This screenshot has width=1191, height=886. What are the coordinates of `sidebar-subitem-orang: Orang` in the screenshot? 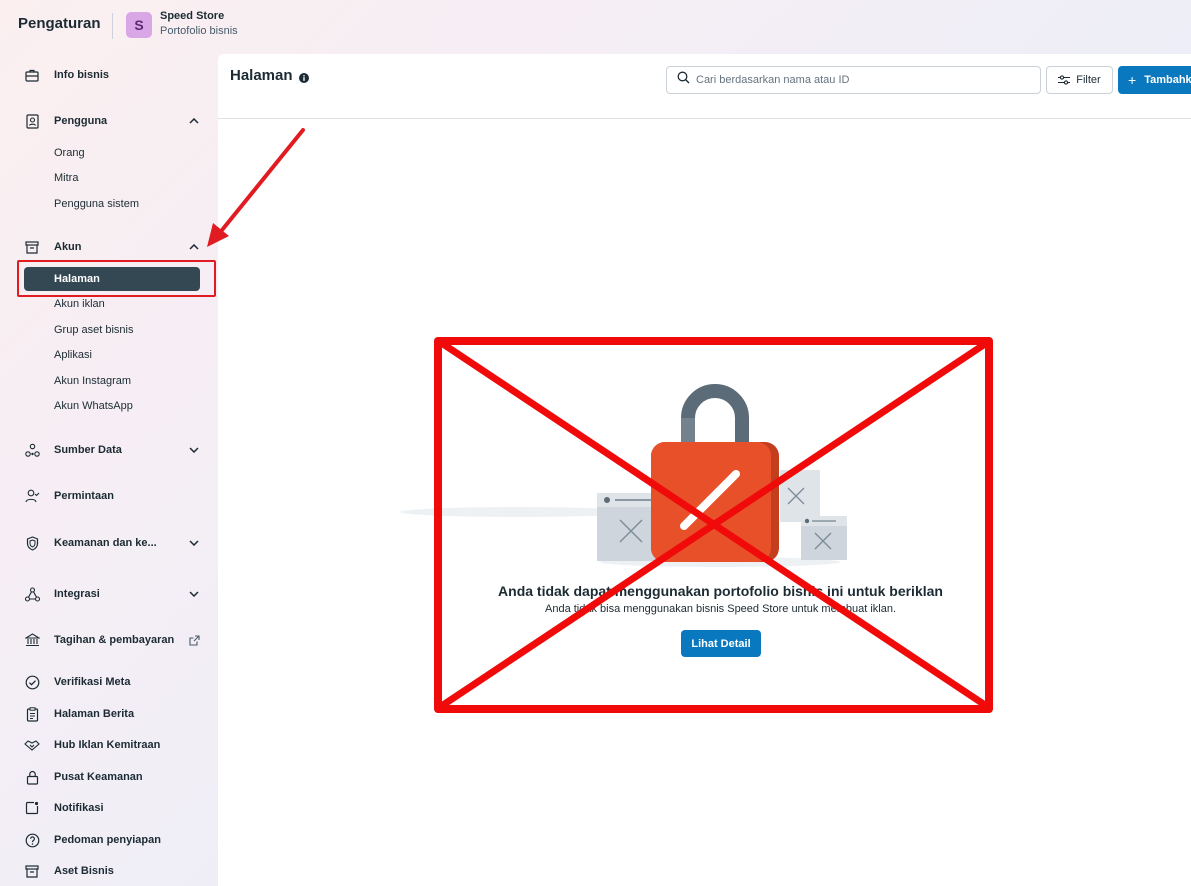 It's located at (69, 153).